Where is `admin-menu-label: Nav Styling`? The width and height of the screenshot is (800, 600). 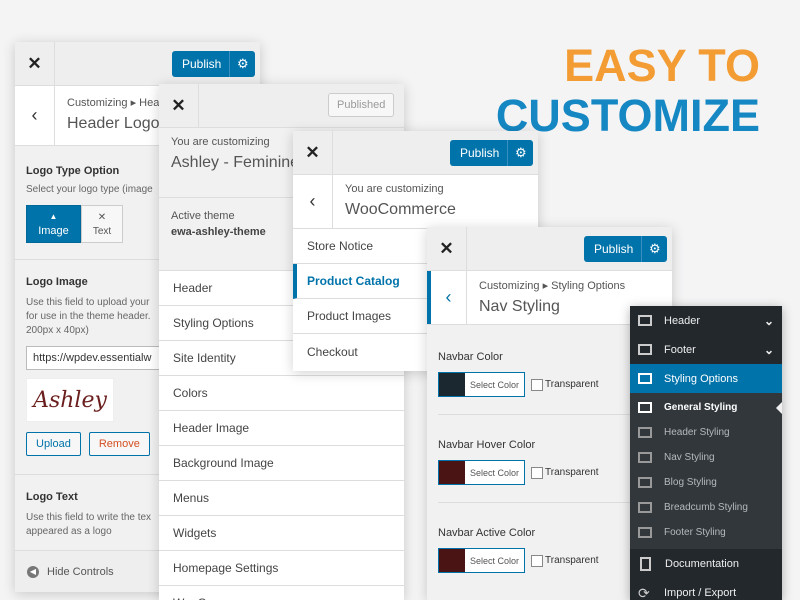
admin-menu-label: Nav Styling is located at coordinates (689, 457).